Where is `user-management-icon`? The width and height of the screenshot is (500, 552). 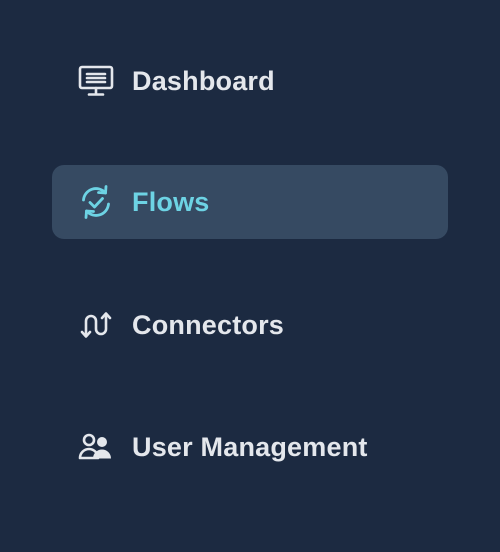 user-management-icon is located at coordinates (96, 447).